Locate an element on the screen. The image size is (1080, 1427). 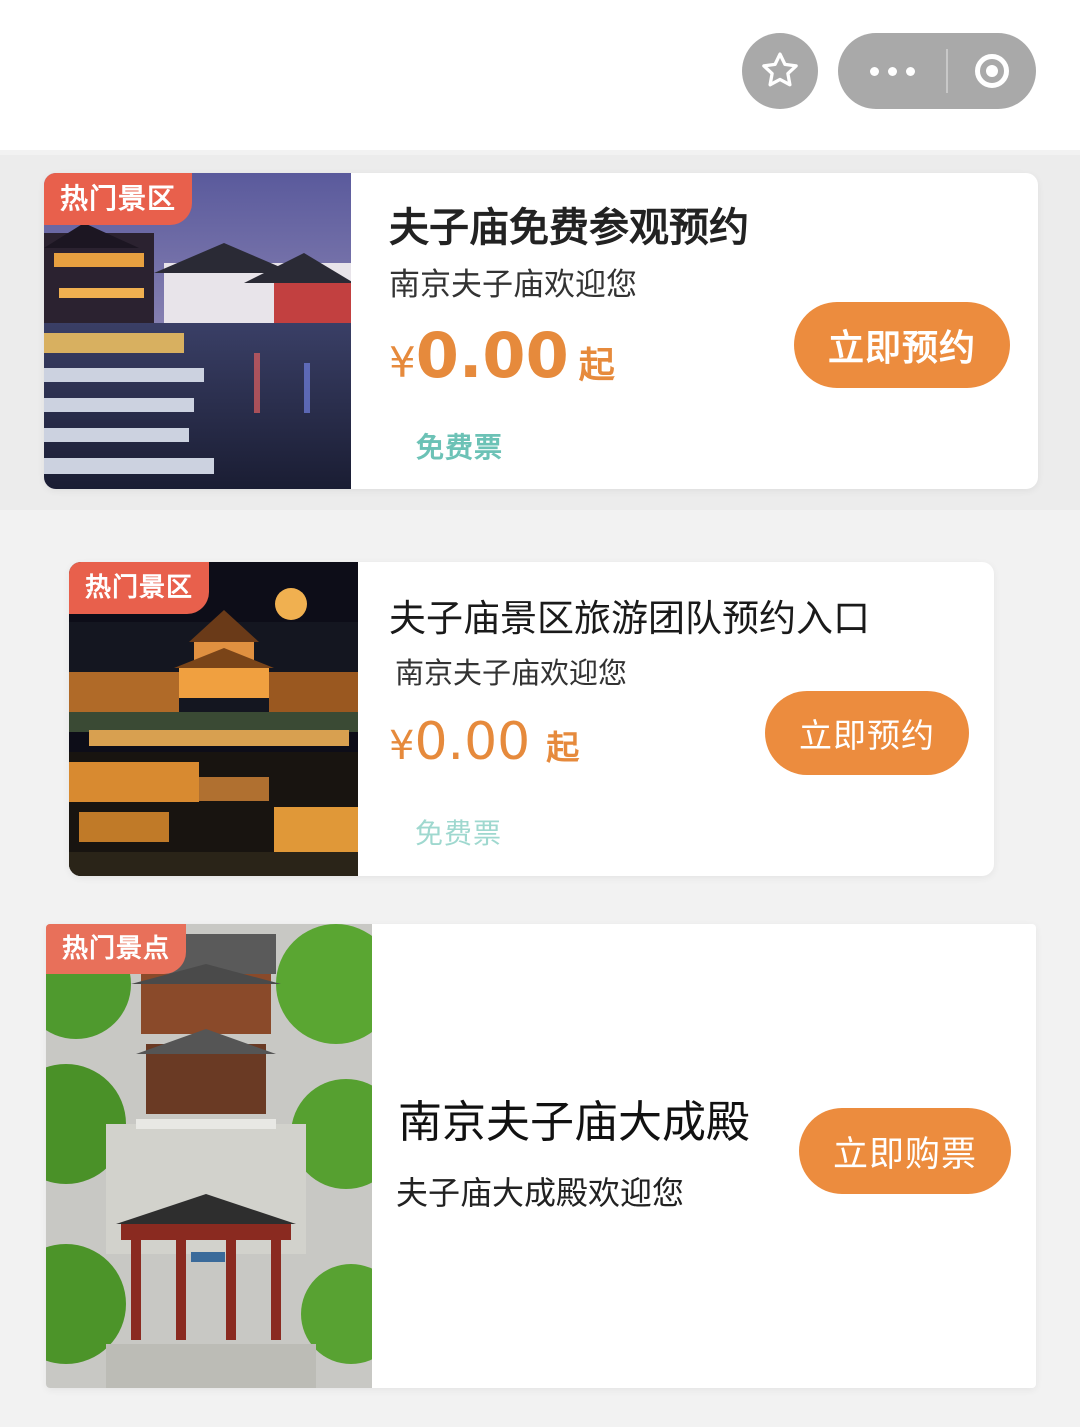
attraction-title: 夫子庙免费参观预约 is located at coordinates (569, 228).